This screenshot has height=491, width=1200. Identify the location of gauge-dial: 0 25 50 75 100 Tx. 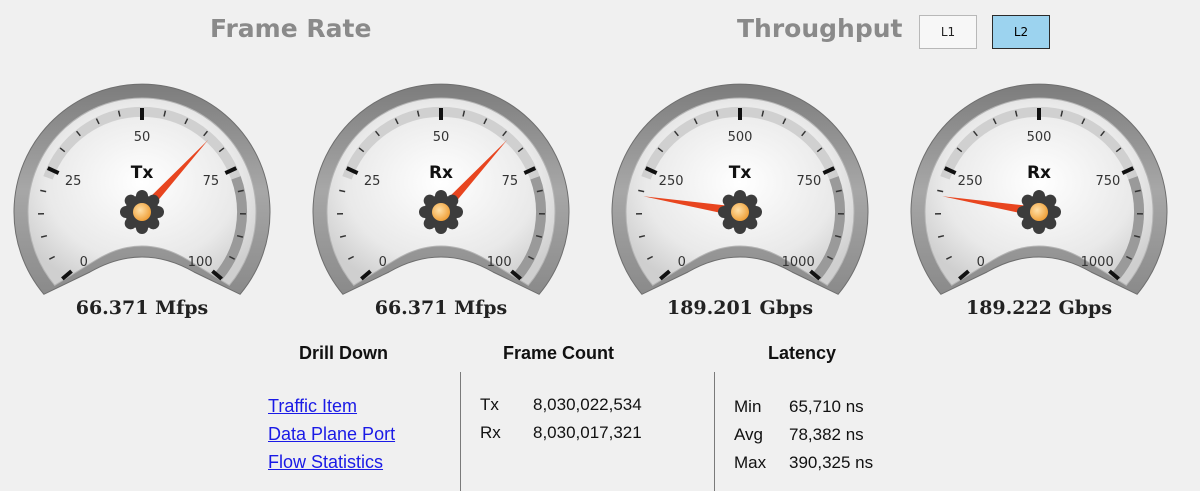
(142, 189).